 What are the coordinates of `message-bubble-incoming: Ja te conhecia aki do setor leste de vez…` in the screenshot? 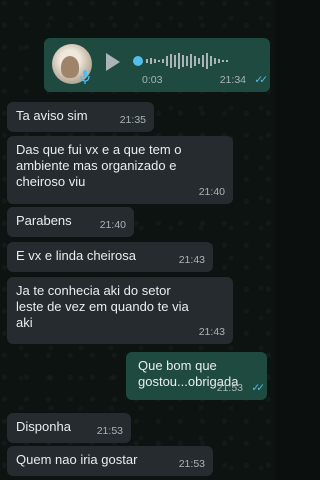 It's located at (120, 310).